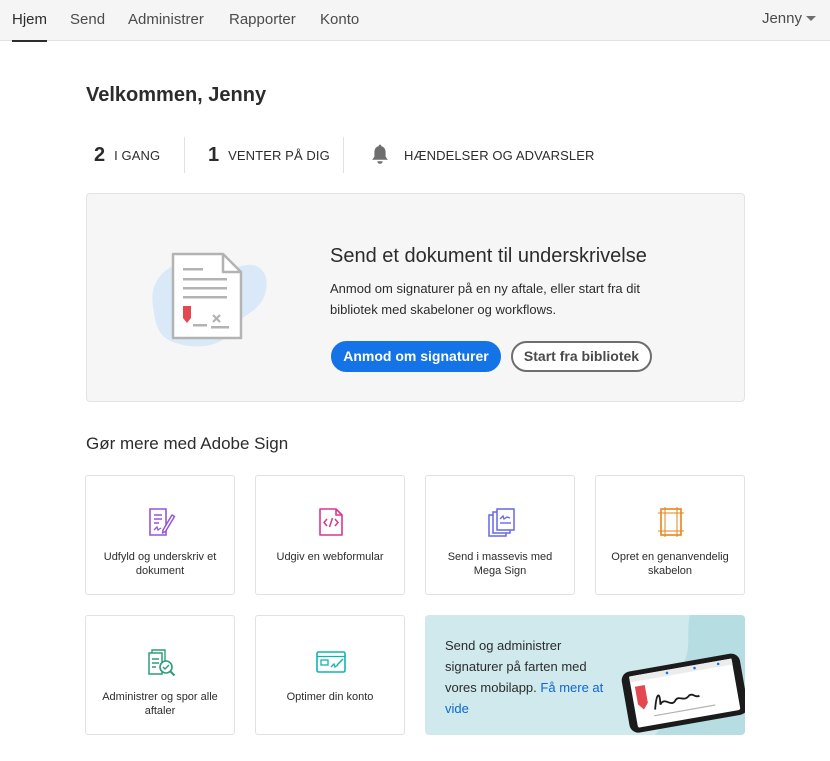 This screenshot has width=830, height=761. What do you see at coordinates (279, 155) in the screenshot?
I see `stat-label: VENTER PÅ DIG` at bounding box center [279, 155].